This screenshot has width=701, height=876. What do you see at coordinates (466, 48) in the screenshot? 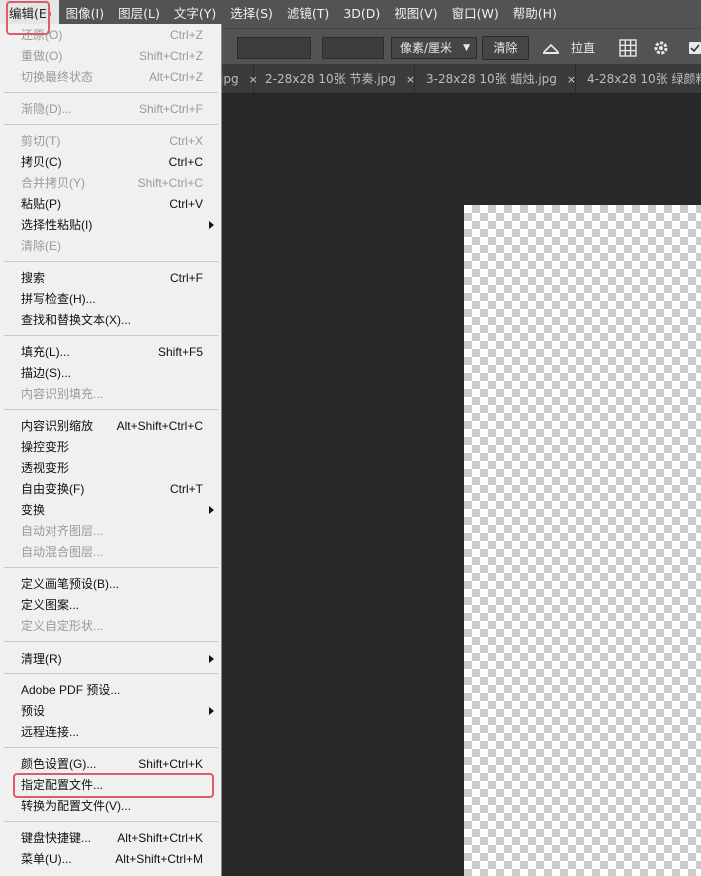
I see `chevron-down-icon: ▼` at bounding box center [466, 48].